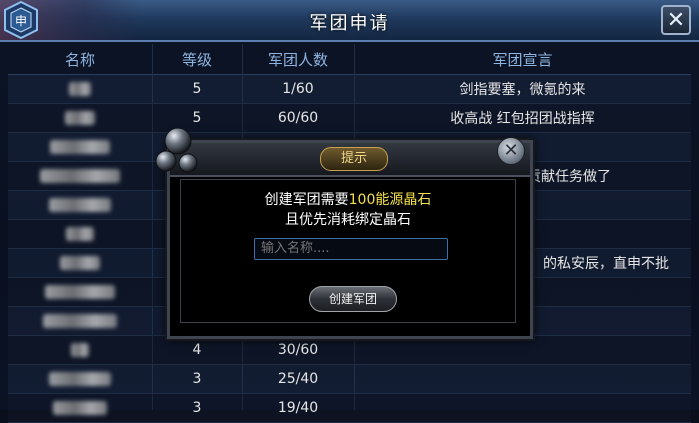  What do you see at coordinates (197, 59) in the screenshot?
I see `header-level: 等级` at bounding box center [197, 59].